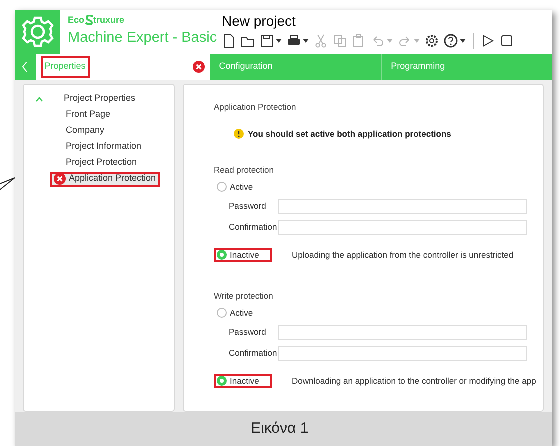 Image resolution: width=560 pixels, height=446 pixels. What do you see at coordinates (378, 41) in the screenshot?
I see `undo-icon` at bounding box center [378, 41].